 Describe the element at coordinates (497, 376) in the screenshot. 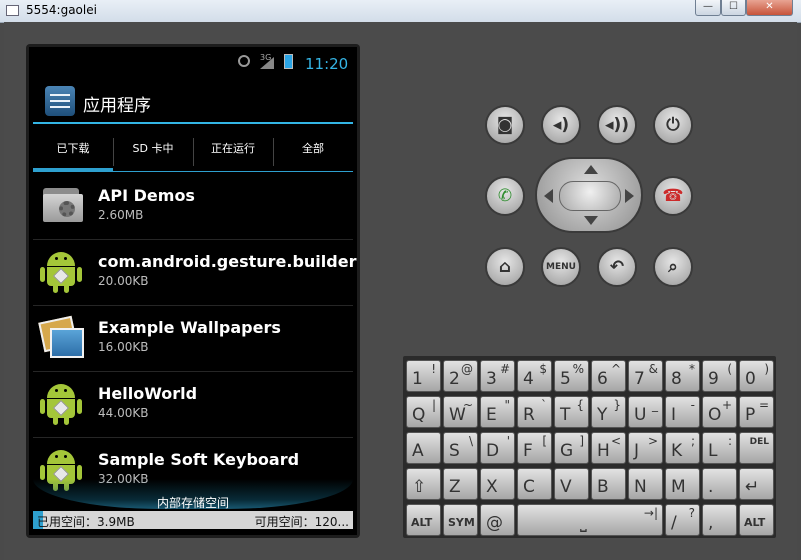

I see `key-0-2: 3 #` at that location.